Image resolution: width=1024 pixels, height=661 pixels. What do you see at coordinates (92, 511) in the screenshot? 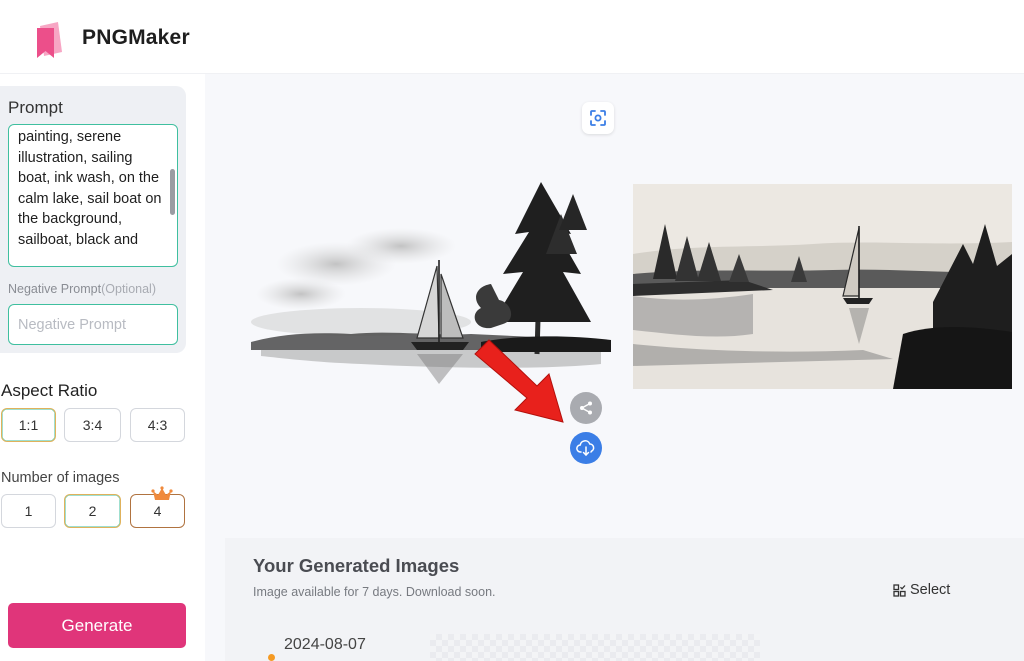
I see `number-option-2: 2` at bounding box center [92, 511].